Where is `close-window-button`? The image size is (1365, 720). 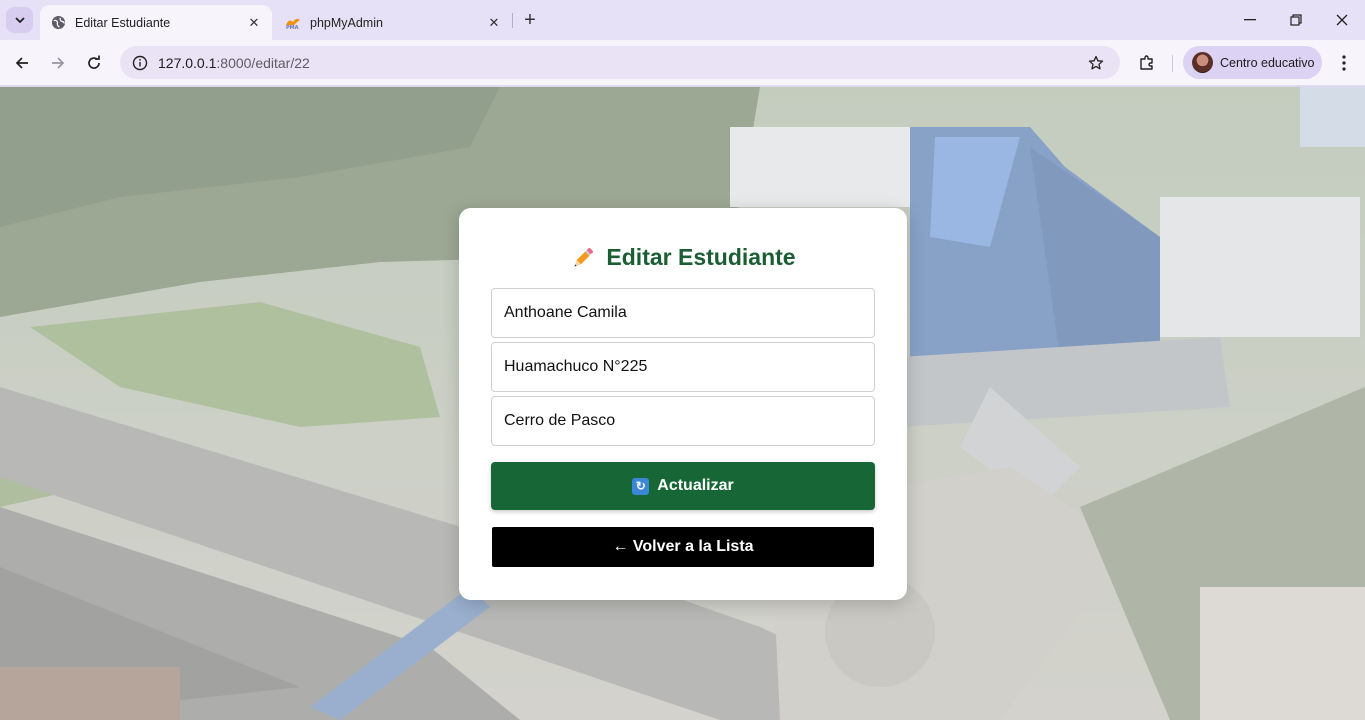 close-window-button is located at coordinates (1342, 20).